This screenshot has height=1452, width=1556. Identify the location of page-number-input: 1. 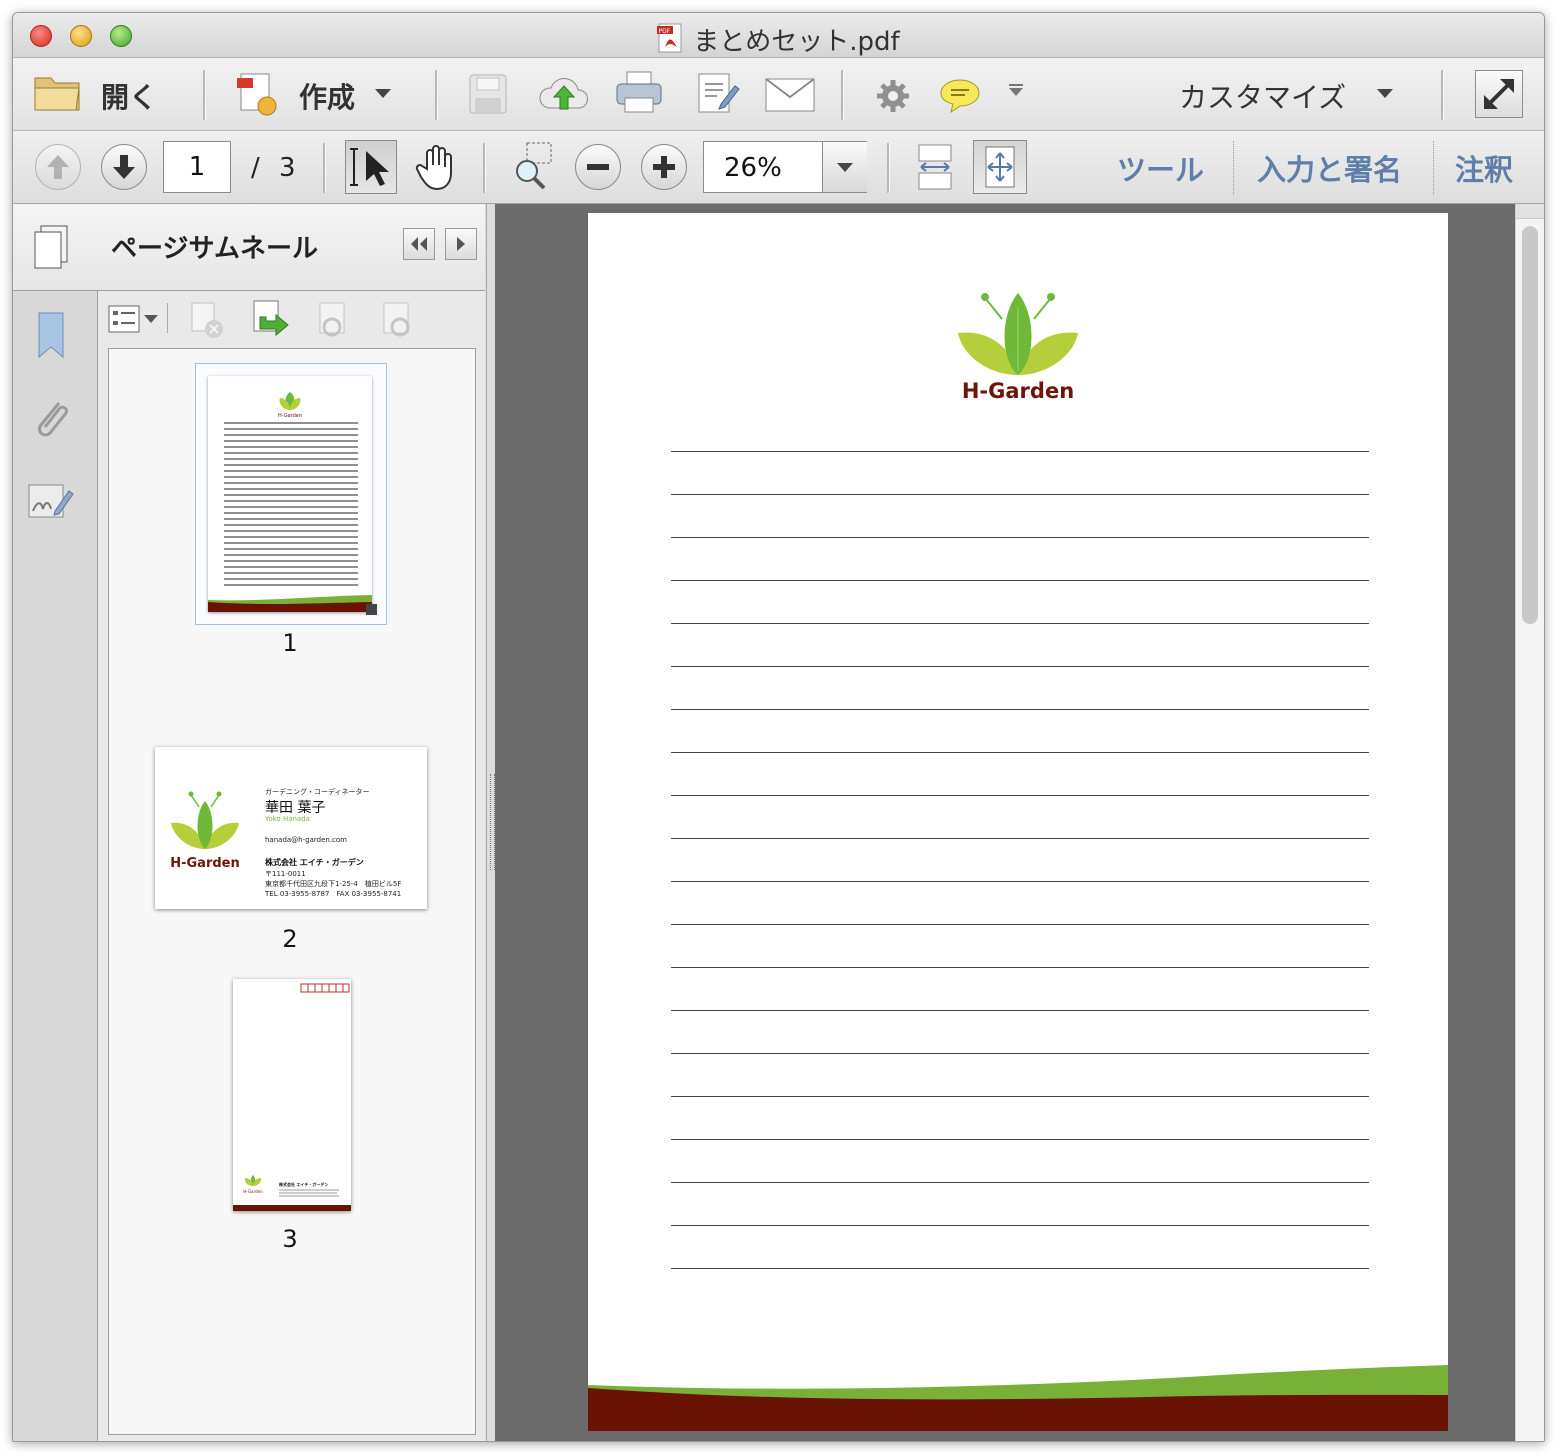
(197, 167).